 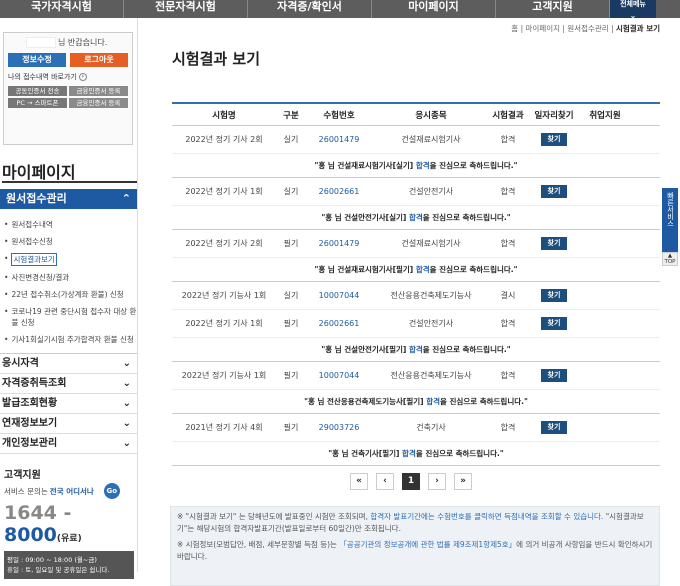 I want to click on financial-cert-register-button: 금융인증서 등록, so click(x=98, y=91).